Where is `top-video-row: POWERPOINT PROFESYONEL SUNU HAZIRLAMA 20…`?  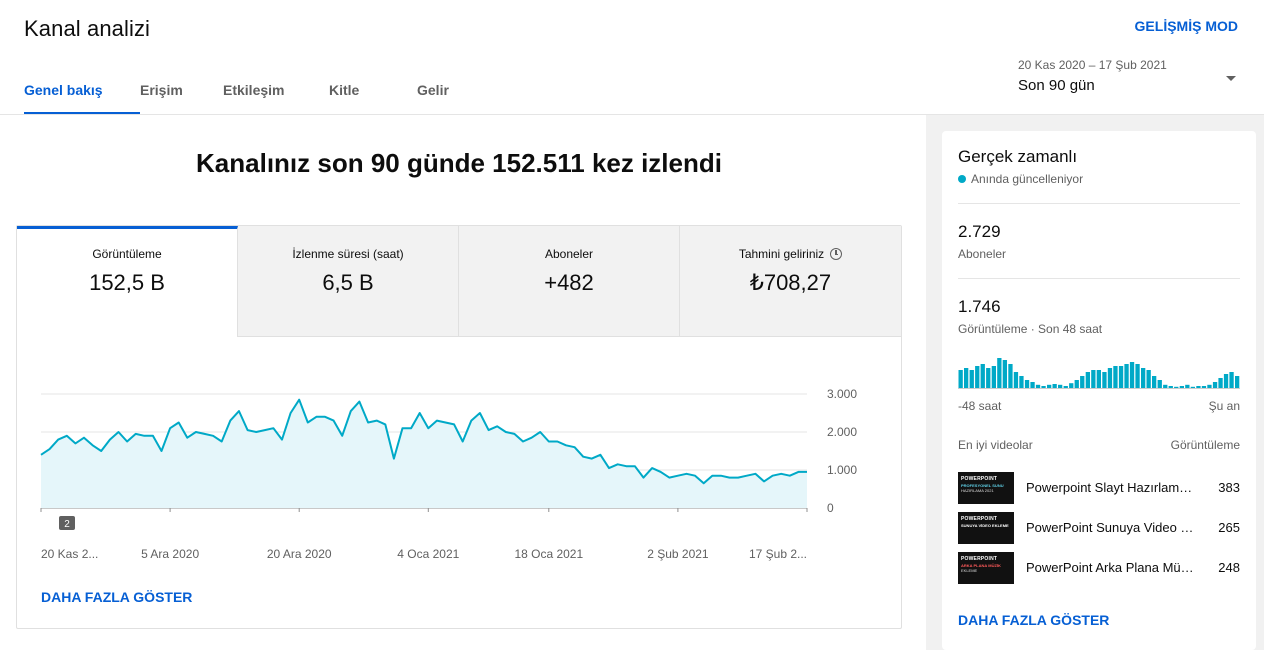
top-video-row: POWERPOINT PROFESYONEL SUNU HAZIRLAMA 20… is located at coordinates (1099, 488).